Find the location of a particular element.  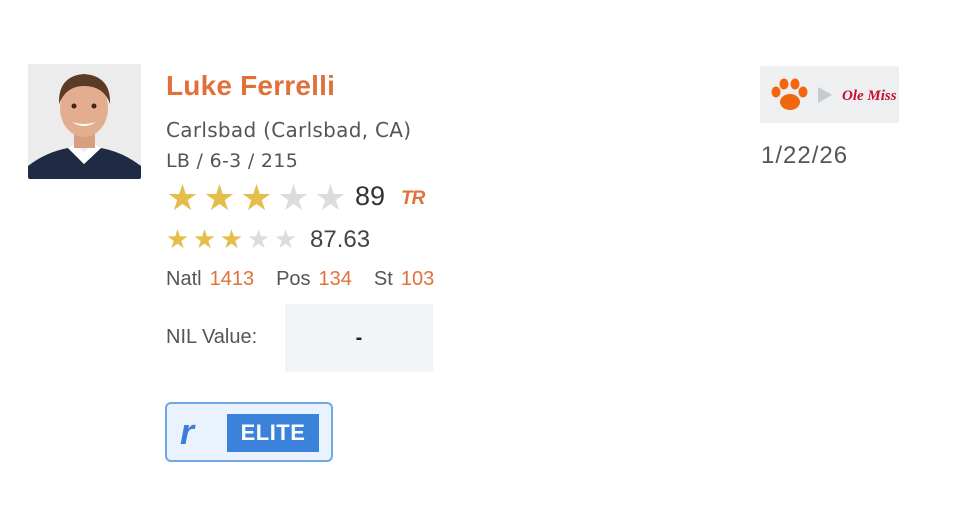

player-name: Luke Ferrelli is located at coordinates (250, 86).